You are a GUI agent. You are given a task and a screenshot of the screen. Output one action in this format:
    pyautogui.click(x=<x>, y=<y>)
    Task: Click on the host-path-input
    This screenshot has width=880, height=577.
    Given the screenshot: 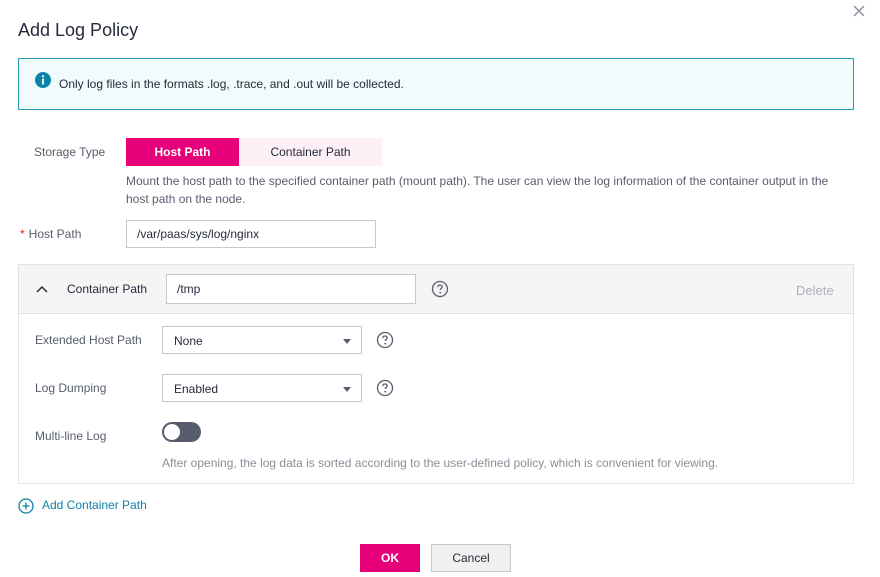 What is the action you would take?
    pyautogui.click(x=251, y=234)
    